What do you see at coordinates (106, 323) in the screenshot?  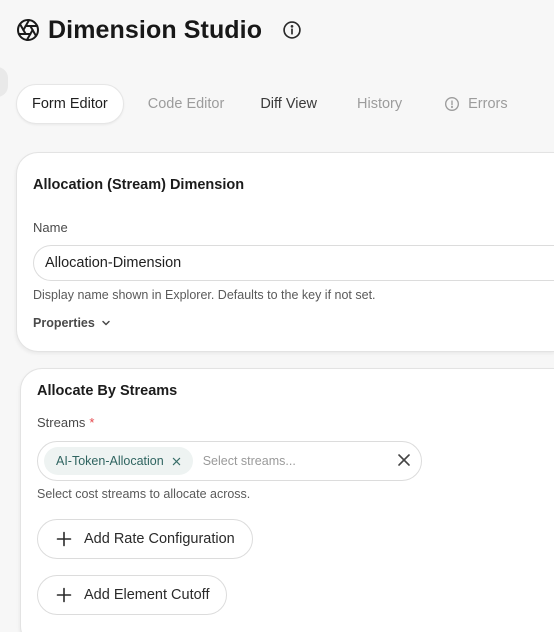 I see `chevron-down-icon` at bounding box center [106, 323].